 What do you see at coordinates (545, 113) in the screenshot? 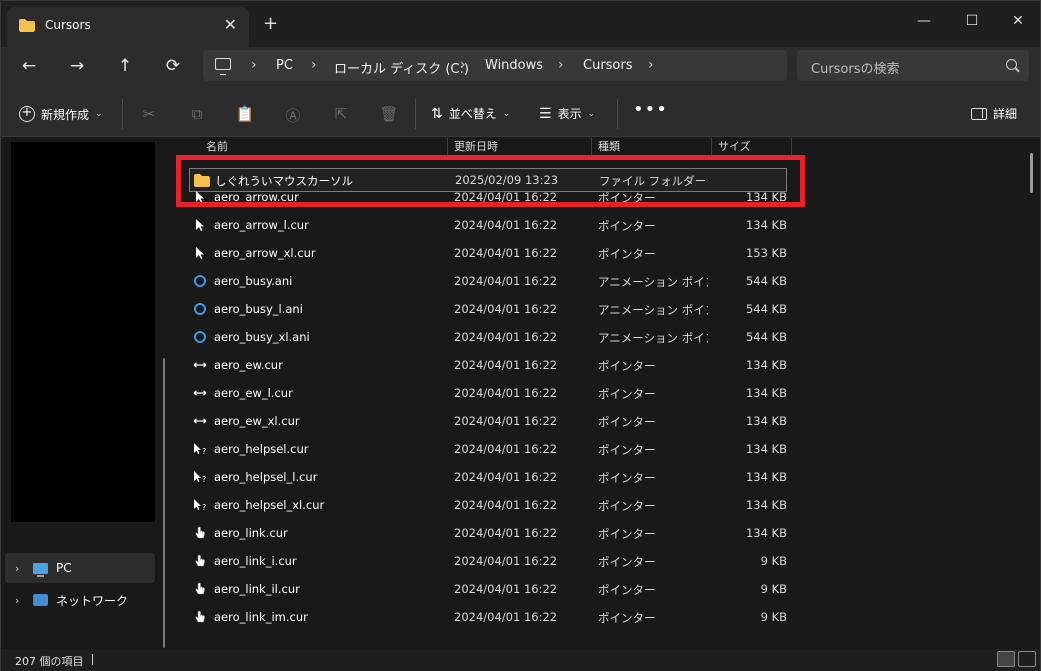
I see `view-list-icon: ☰` at bounding box center [545, 113].